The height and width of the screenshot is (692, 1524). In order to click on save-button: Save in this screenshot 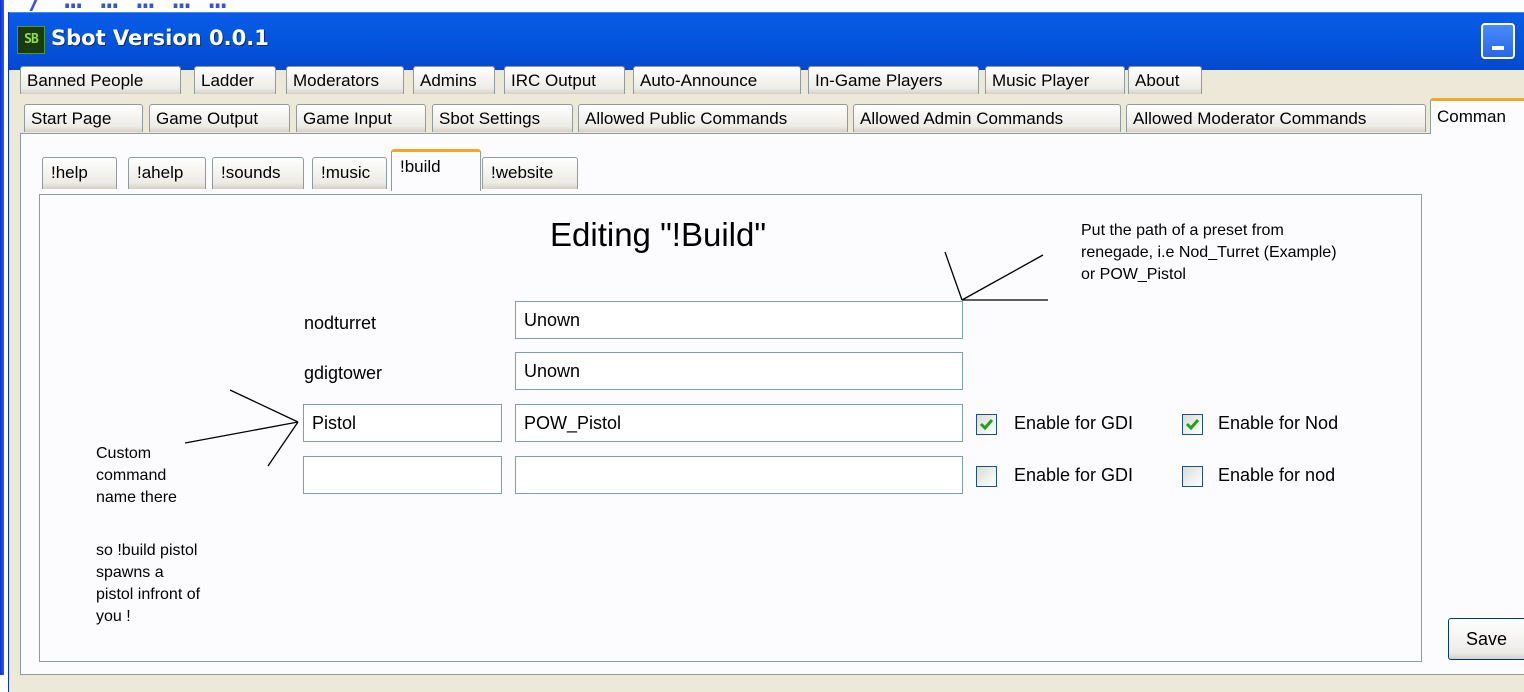, I will do `click(1486, 639)`.